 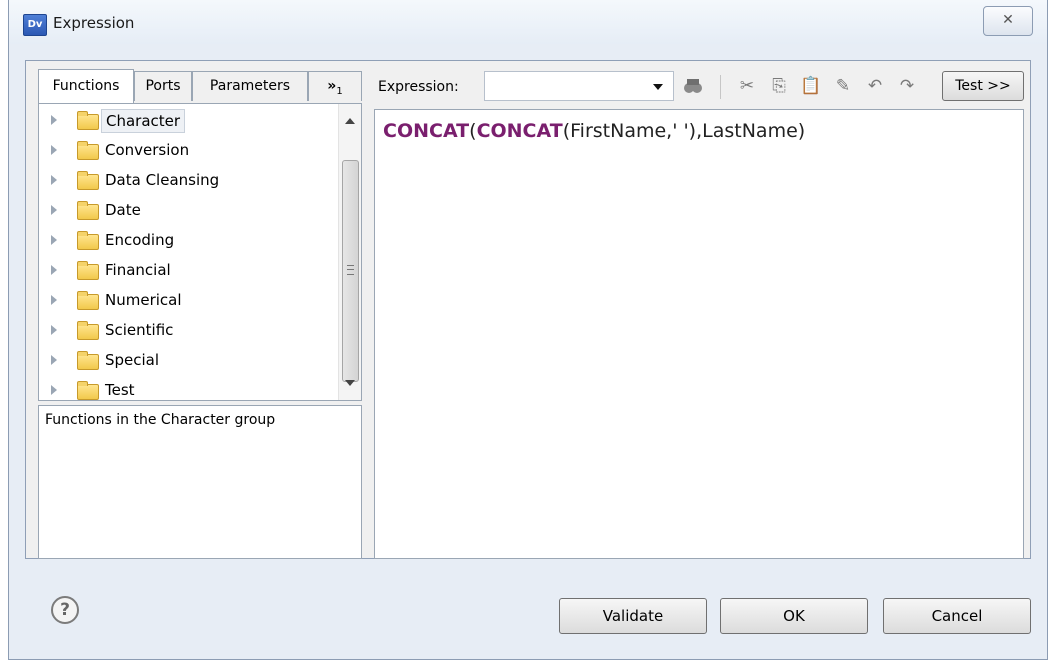 What do you see at coordinates (875, 86) in the screenshot?
I see `undo-icon: ↶` at bounding box center [875, 86].